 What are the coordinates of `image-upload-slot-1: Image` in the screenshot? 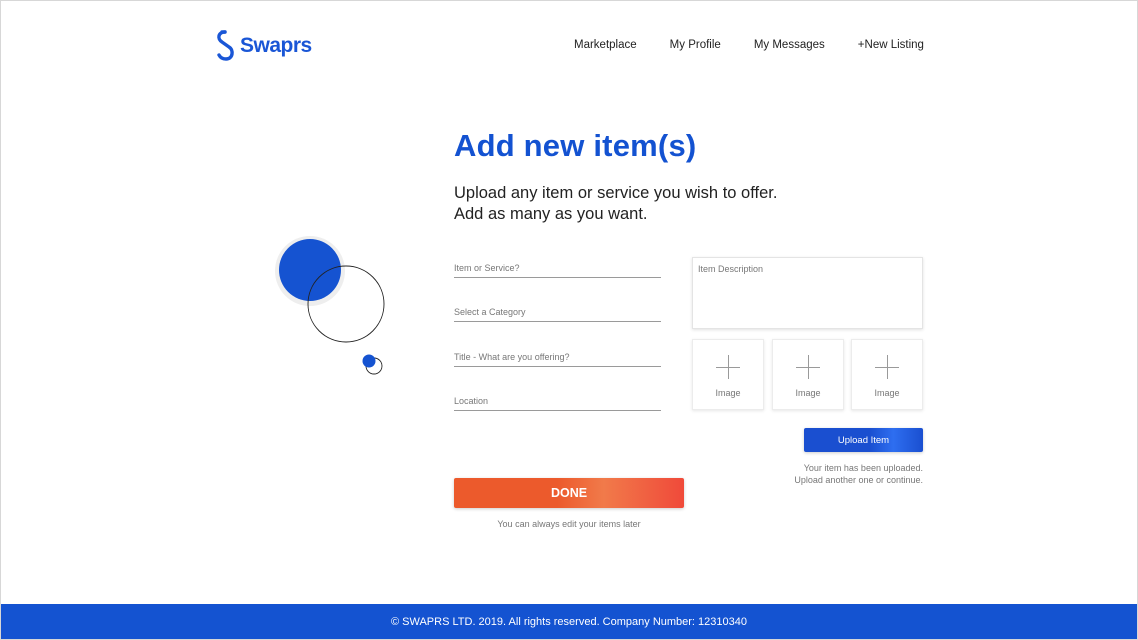 It's located at (728, 374).